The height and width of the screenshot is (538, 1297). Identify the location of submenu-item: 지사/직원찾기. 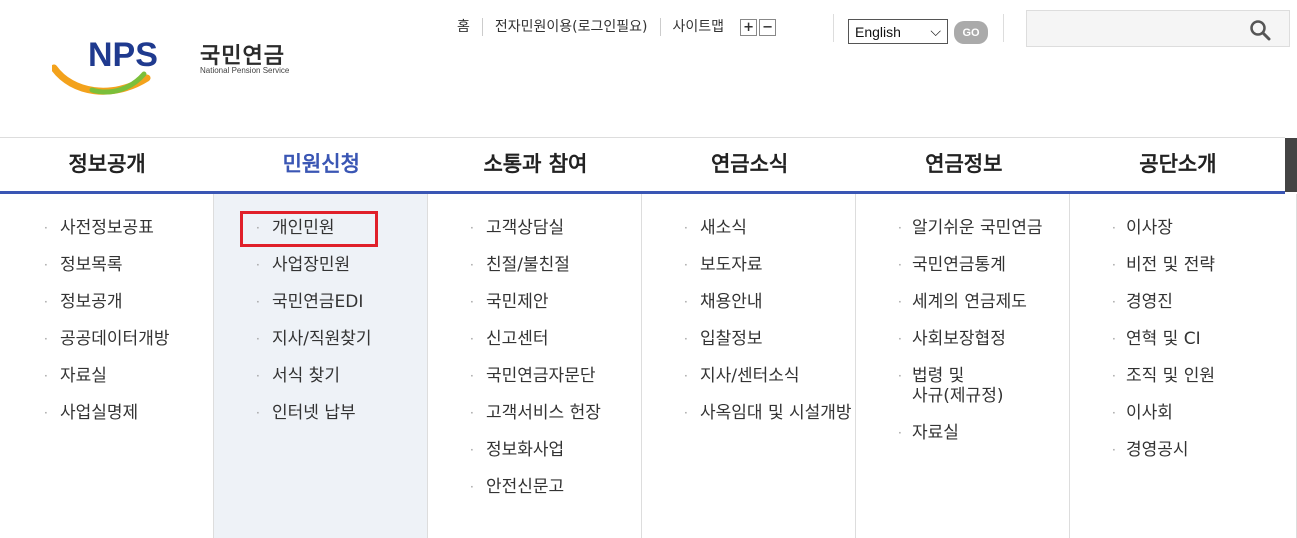
(320, 339).